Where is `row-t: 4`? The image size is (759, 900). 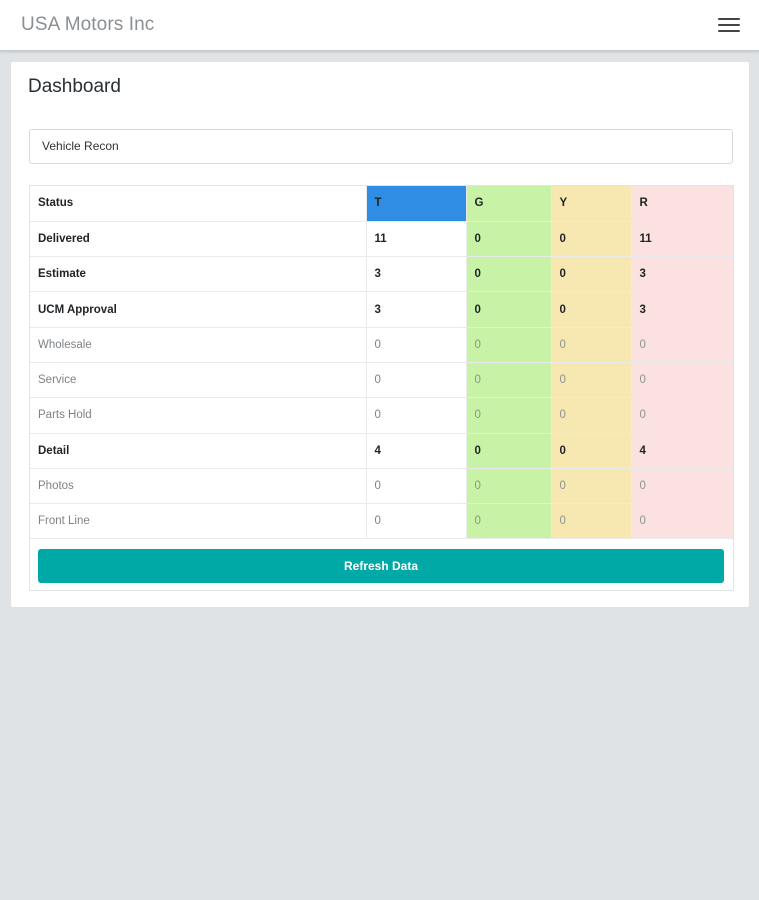 row-t: 4 is located at coordinates (416, 451).